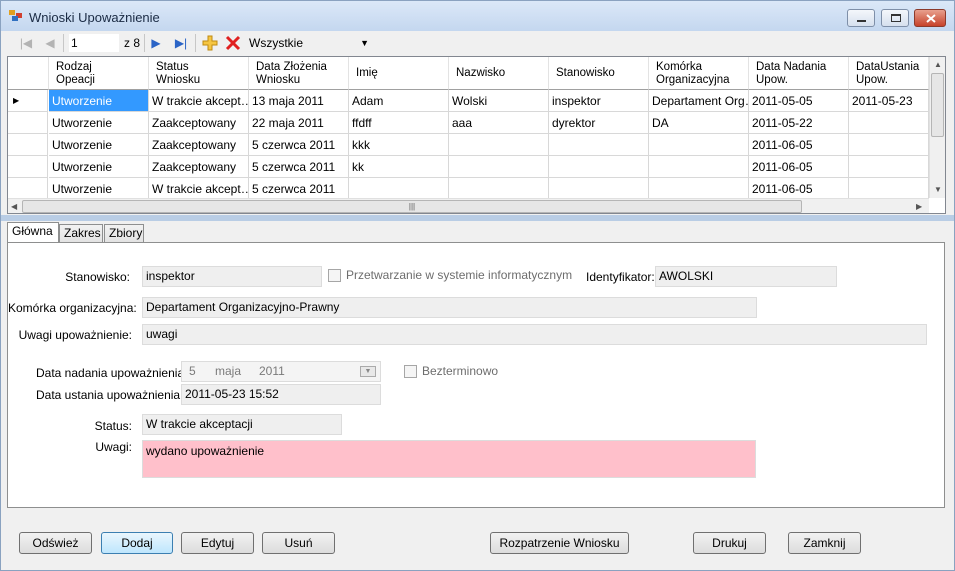  What do you see at coordinates (499, 73) in the screenshot?
I see `column-header: Nazwisko` at bounding box center [499, 73].